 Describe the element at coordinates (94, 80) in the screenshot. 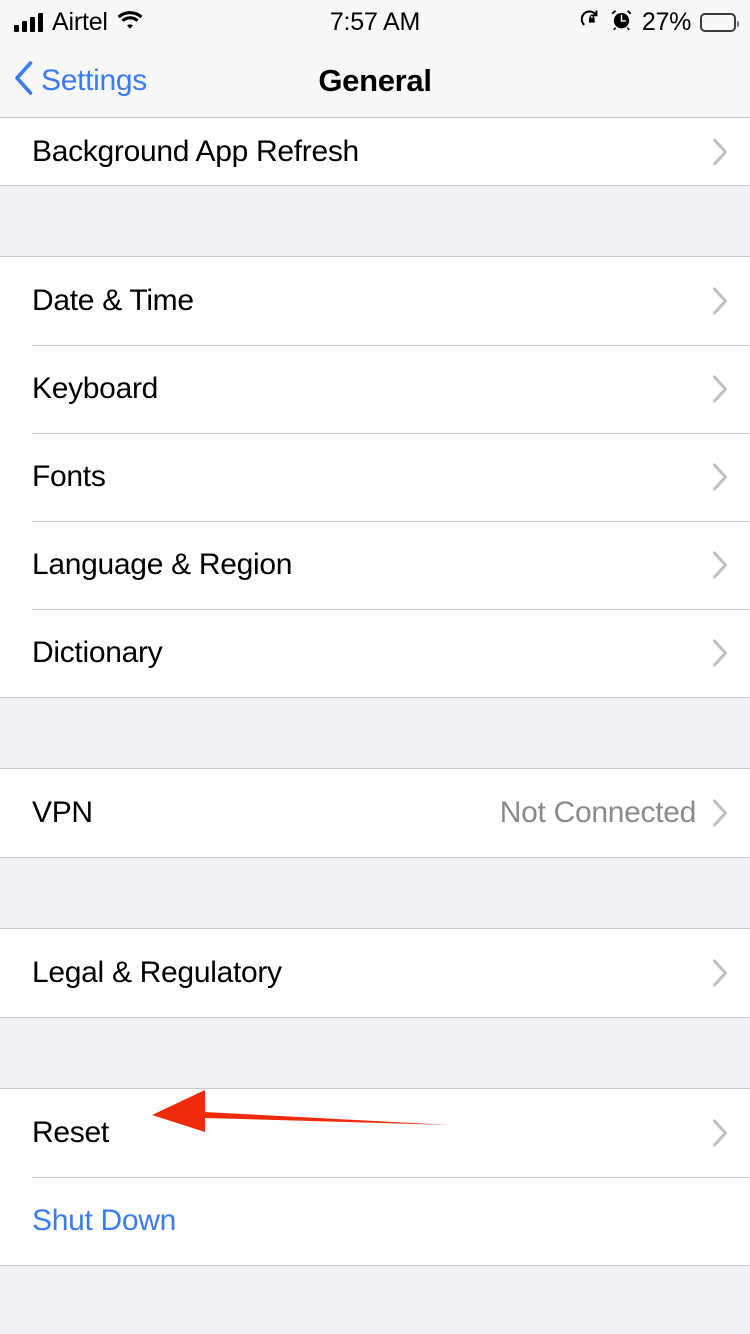

I see `back-button-label: Settings` at that location.